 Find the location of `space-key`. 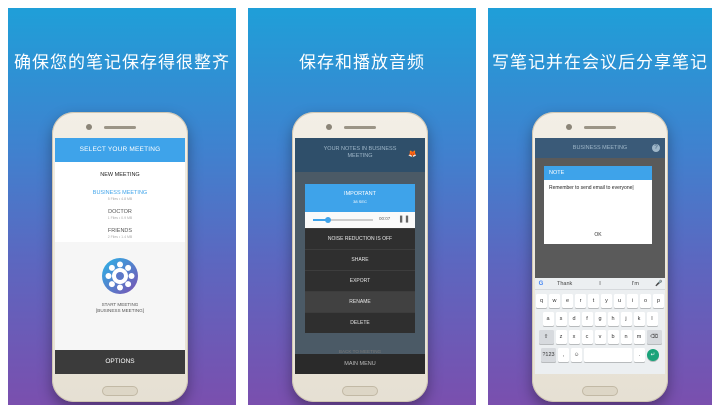

space-key is located at coordinates (608, 355).